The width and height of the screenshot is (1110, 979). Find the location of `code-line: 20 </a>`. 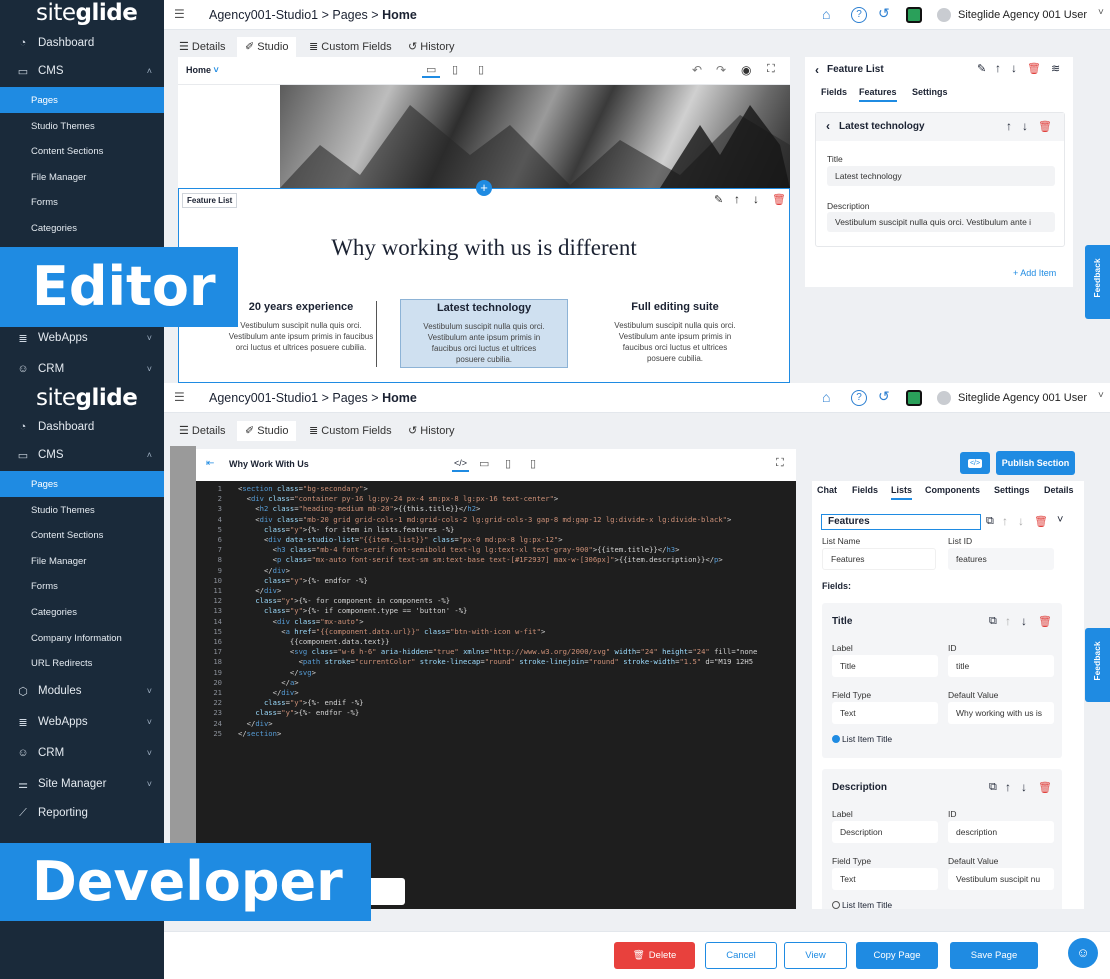

code-line: 20 </a> is located at coordinates (496, 683).